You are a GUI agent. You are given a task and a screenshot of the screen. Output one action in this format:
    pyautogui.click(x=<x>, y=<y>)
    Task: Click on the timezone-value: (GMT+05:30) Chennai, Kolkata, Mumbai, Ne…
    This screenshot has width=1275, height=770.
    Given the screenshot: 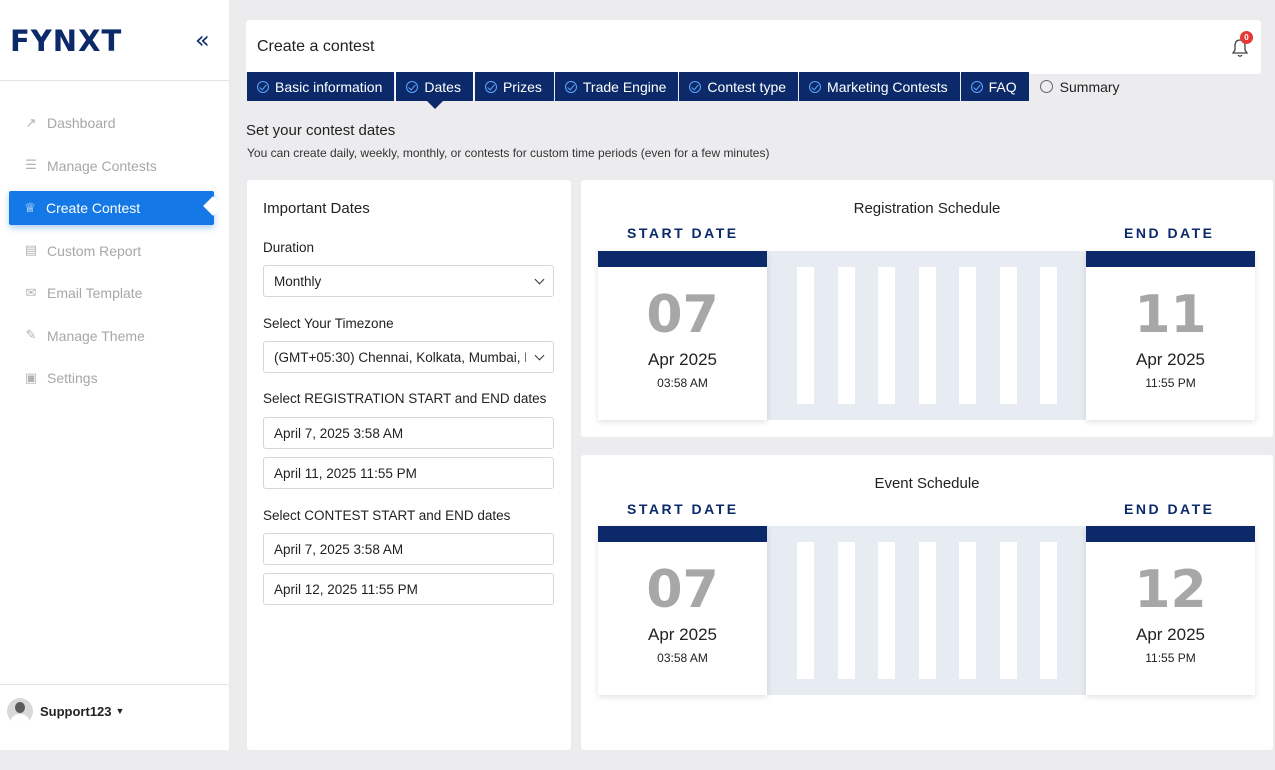 What is the action you would take?
    pyautogui.click(x=400, y=357)
    